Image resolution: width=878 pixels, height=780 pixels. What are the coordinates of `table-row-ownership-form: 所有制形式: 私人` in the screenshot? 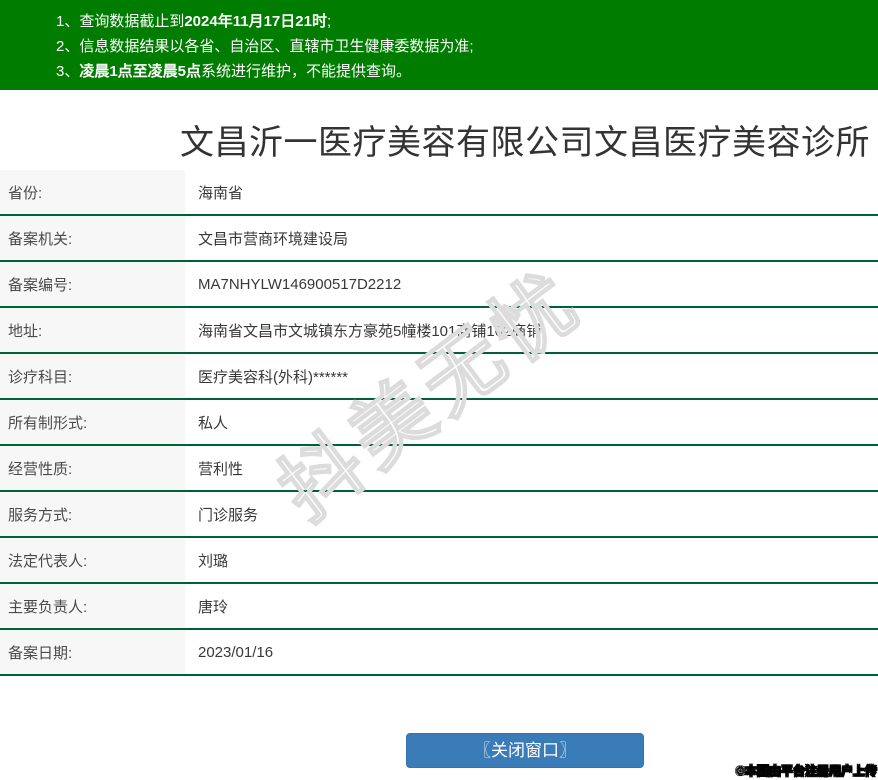 It's located at (439, 423).